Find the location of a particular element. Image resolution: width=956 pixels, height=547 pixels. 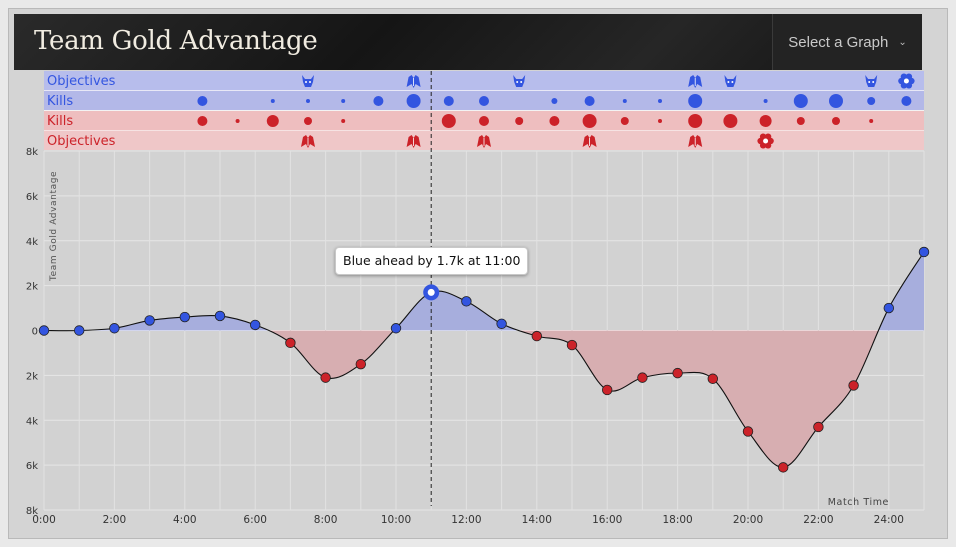

y-tick-label: 0 is located at coordinates (35, 332).